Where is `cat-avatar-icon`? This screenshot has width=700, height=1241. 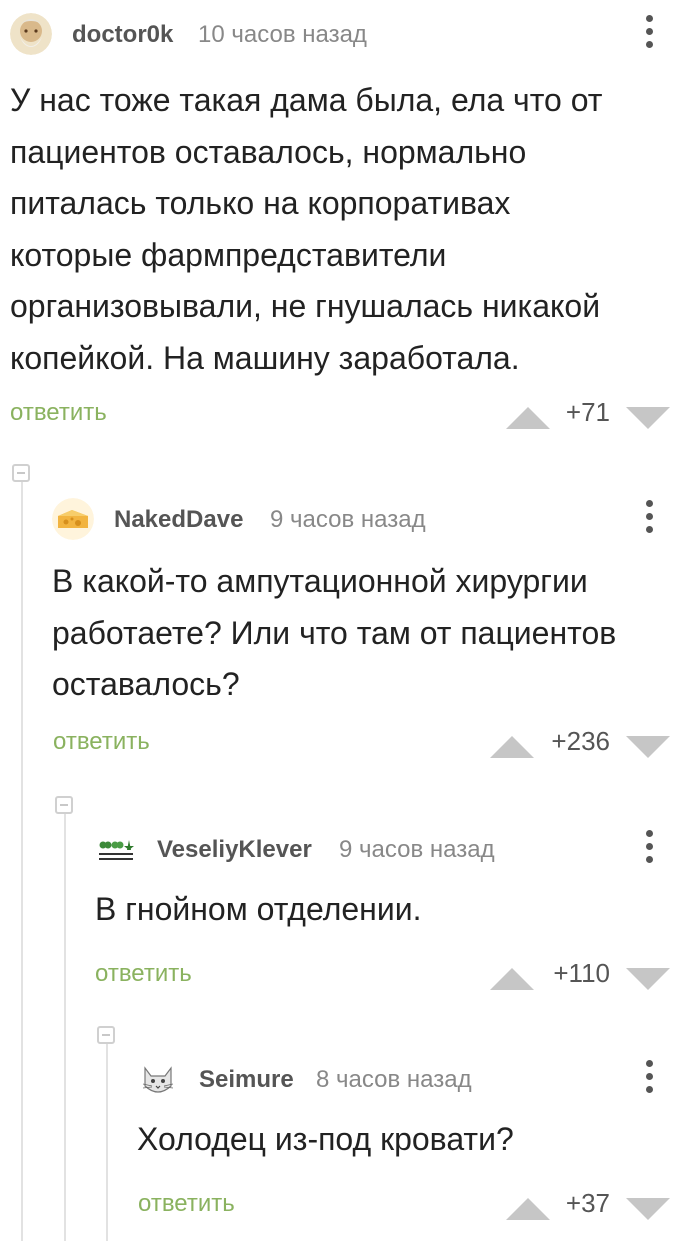 cat-avatar-icon is located at coordinates (158, 1079).